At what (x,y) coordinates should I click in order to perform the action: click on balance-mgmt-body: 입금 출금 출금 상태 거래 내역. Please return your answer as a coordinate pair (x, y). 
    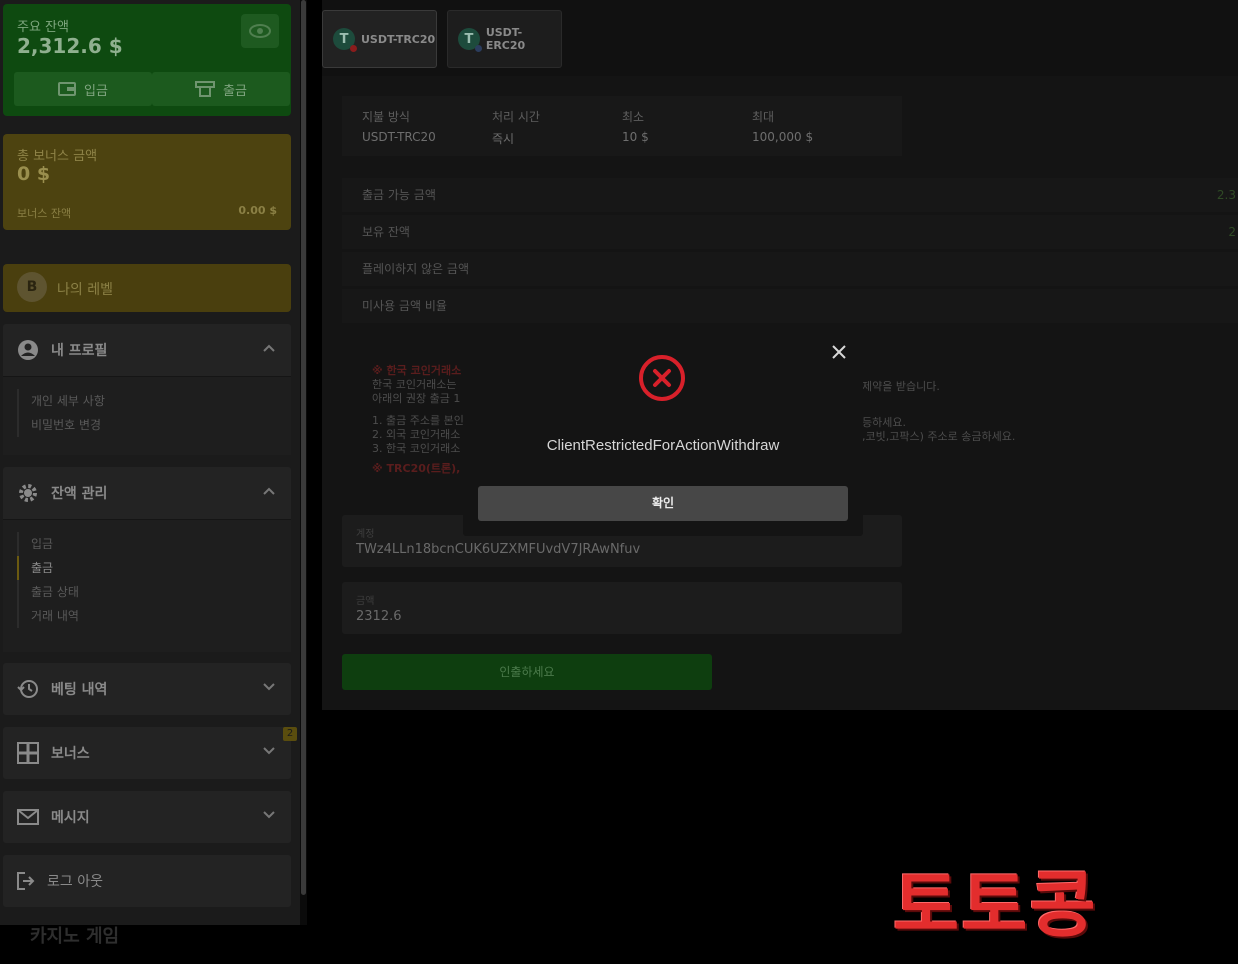
    Looking at the image, I should click on (147, 585).